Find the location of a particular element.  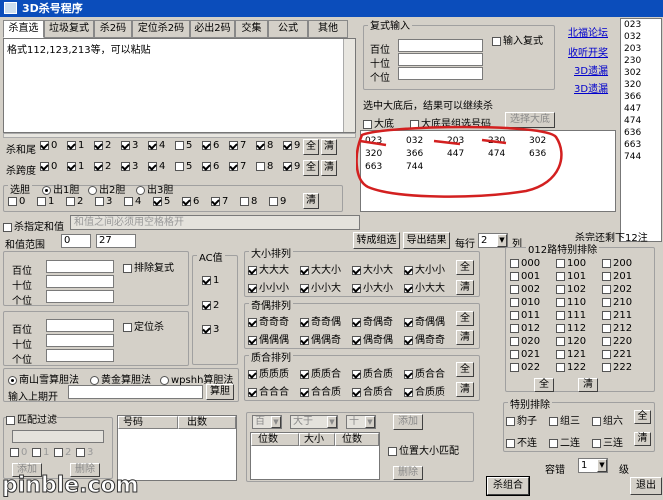

horizontal-scrollbar is located at coordinates (179, 135).